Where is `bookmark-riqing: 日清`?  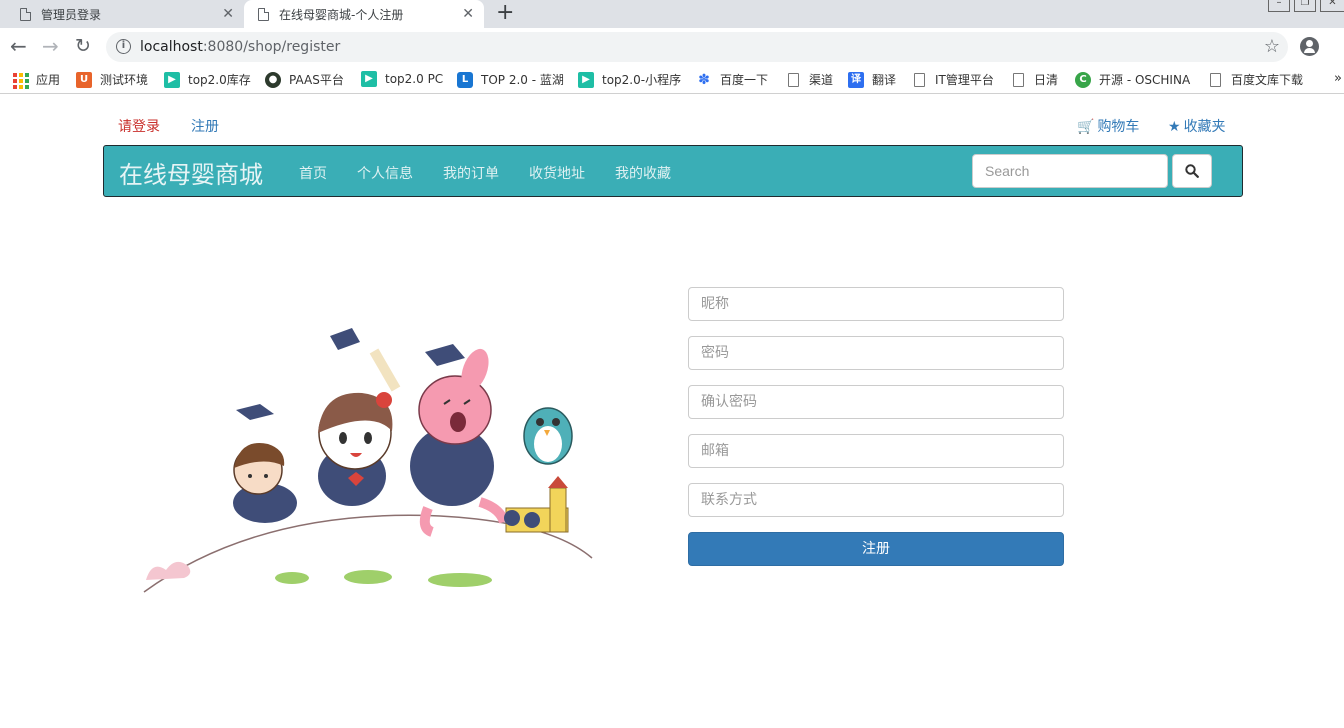
bookmark-riqing: 日清 is located at coordinates (1035, 79).